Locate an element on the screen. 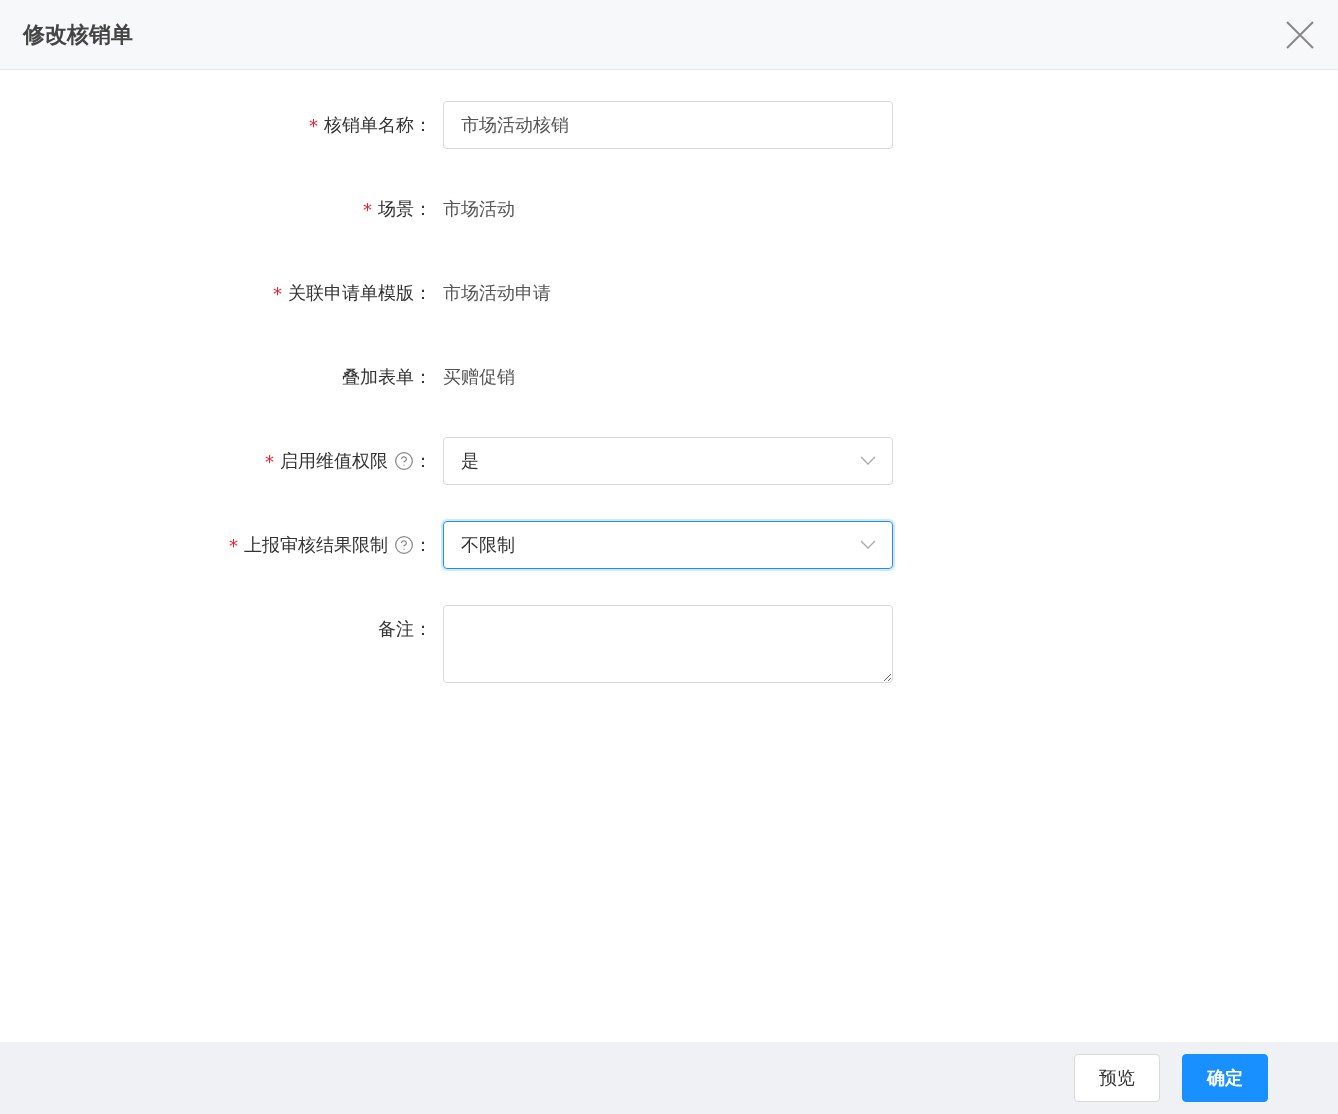 This screenshot has width=1338, height=1114. field-label: 叠加表单： is located at coordinates (387, 377).